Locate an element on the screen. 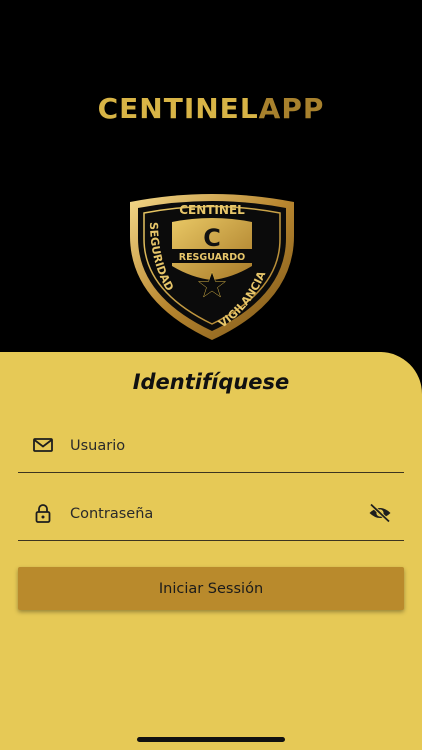  logo-top-text: CENTINEL is located at coordinates (212, 210).